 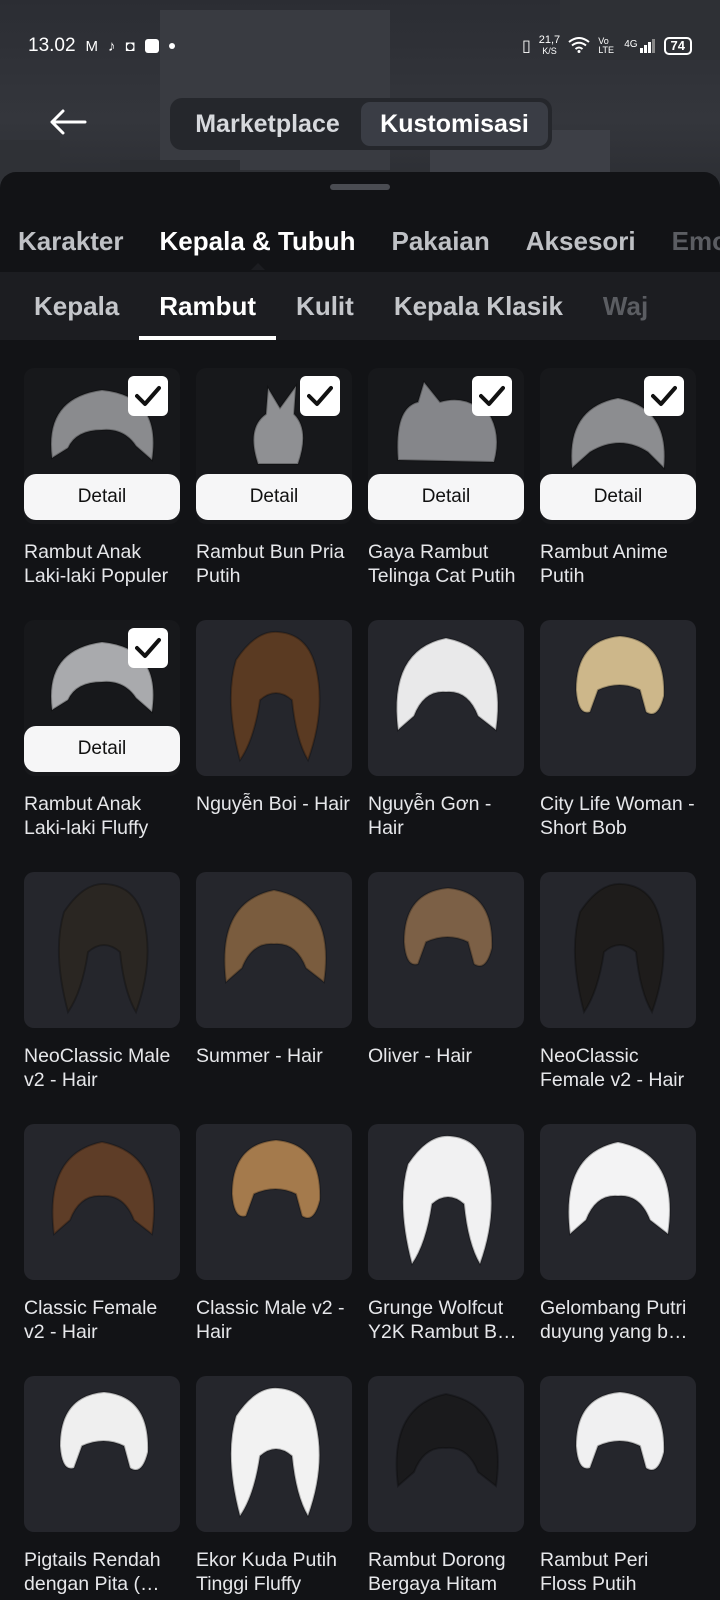 I want to click on hair-item-card: NeoClassic Female v2 - Hair, so click(x=618, y=998).